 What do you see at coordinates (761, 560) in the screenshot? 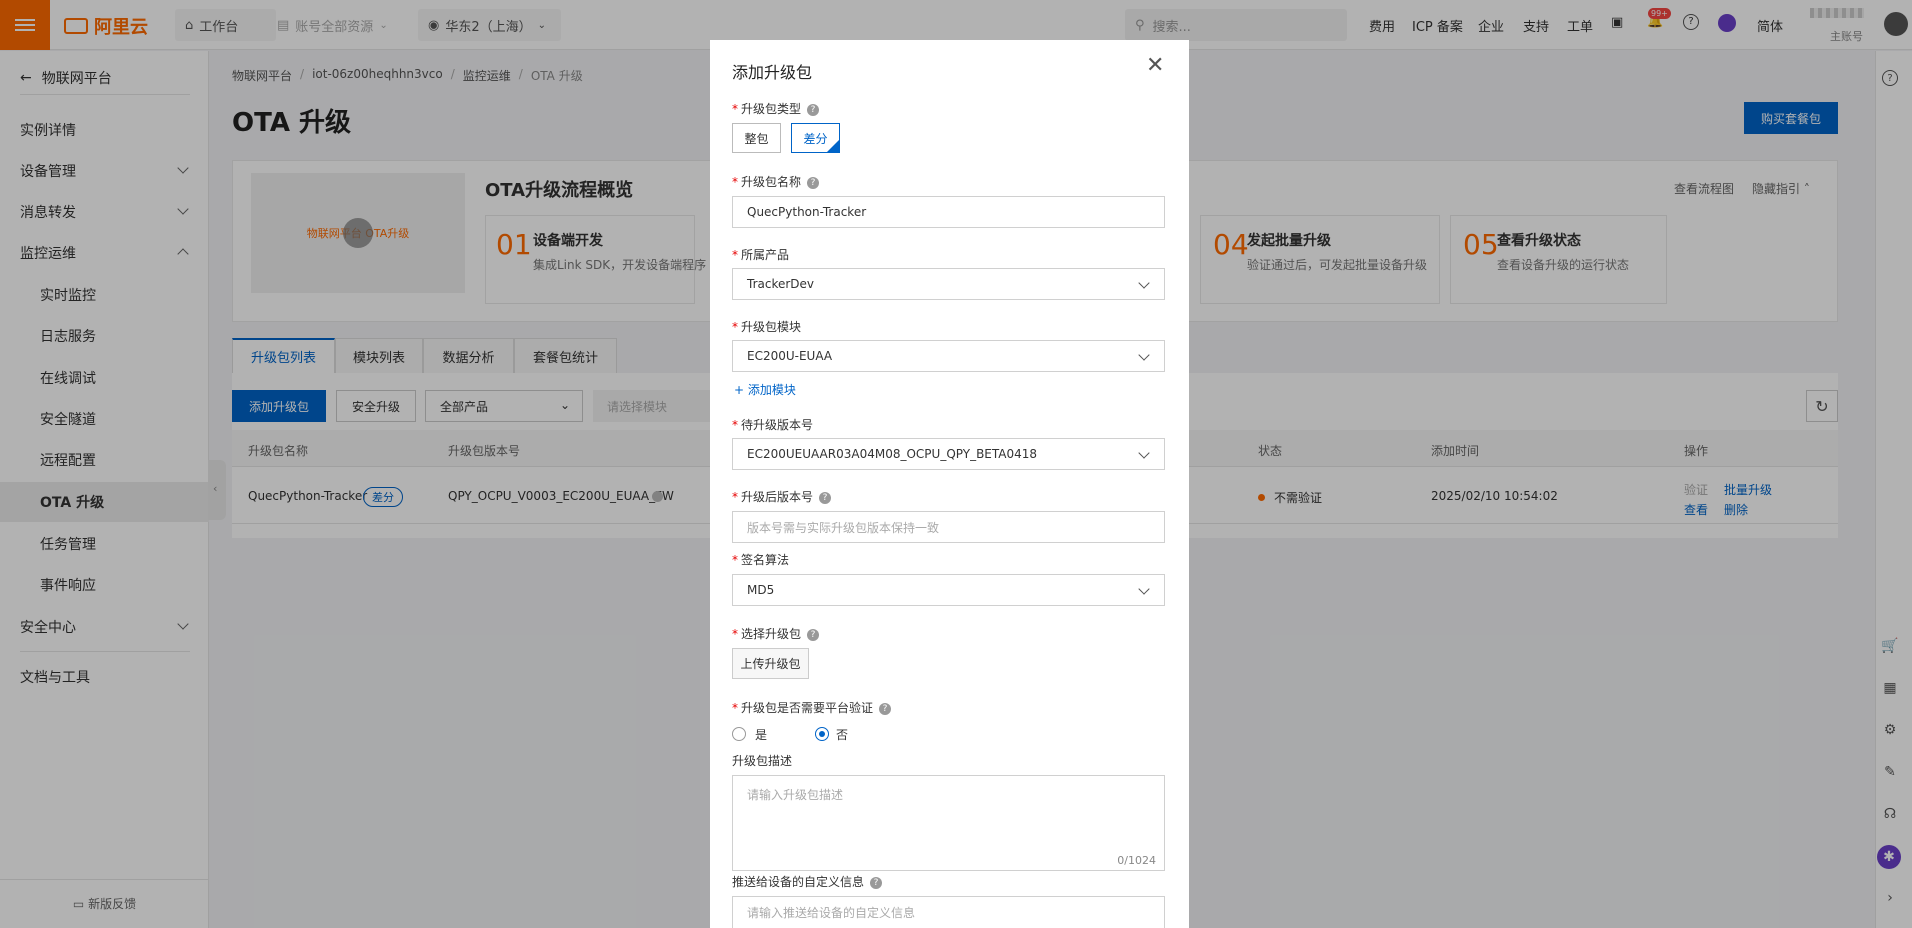
I see `algorithm-label: * 签名算法` at bounding box center [761, 560].